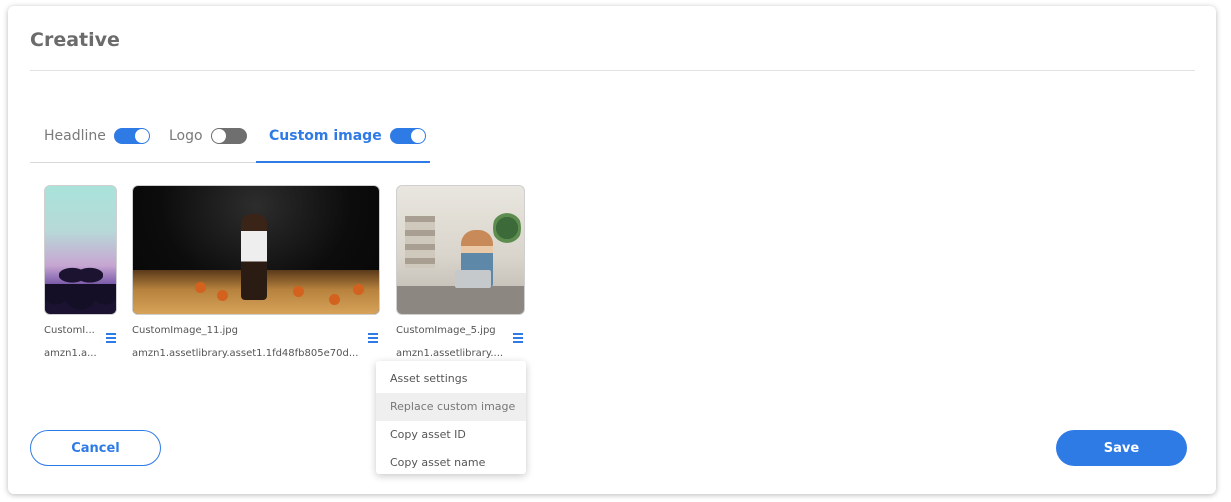 This screenshot has width=1231, height=502. Describe the element at coordinates (131, 136) in the screenshot. I see `headline-toggle` at that location.